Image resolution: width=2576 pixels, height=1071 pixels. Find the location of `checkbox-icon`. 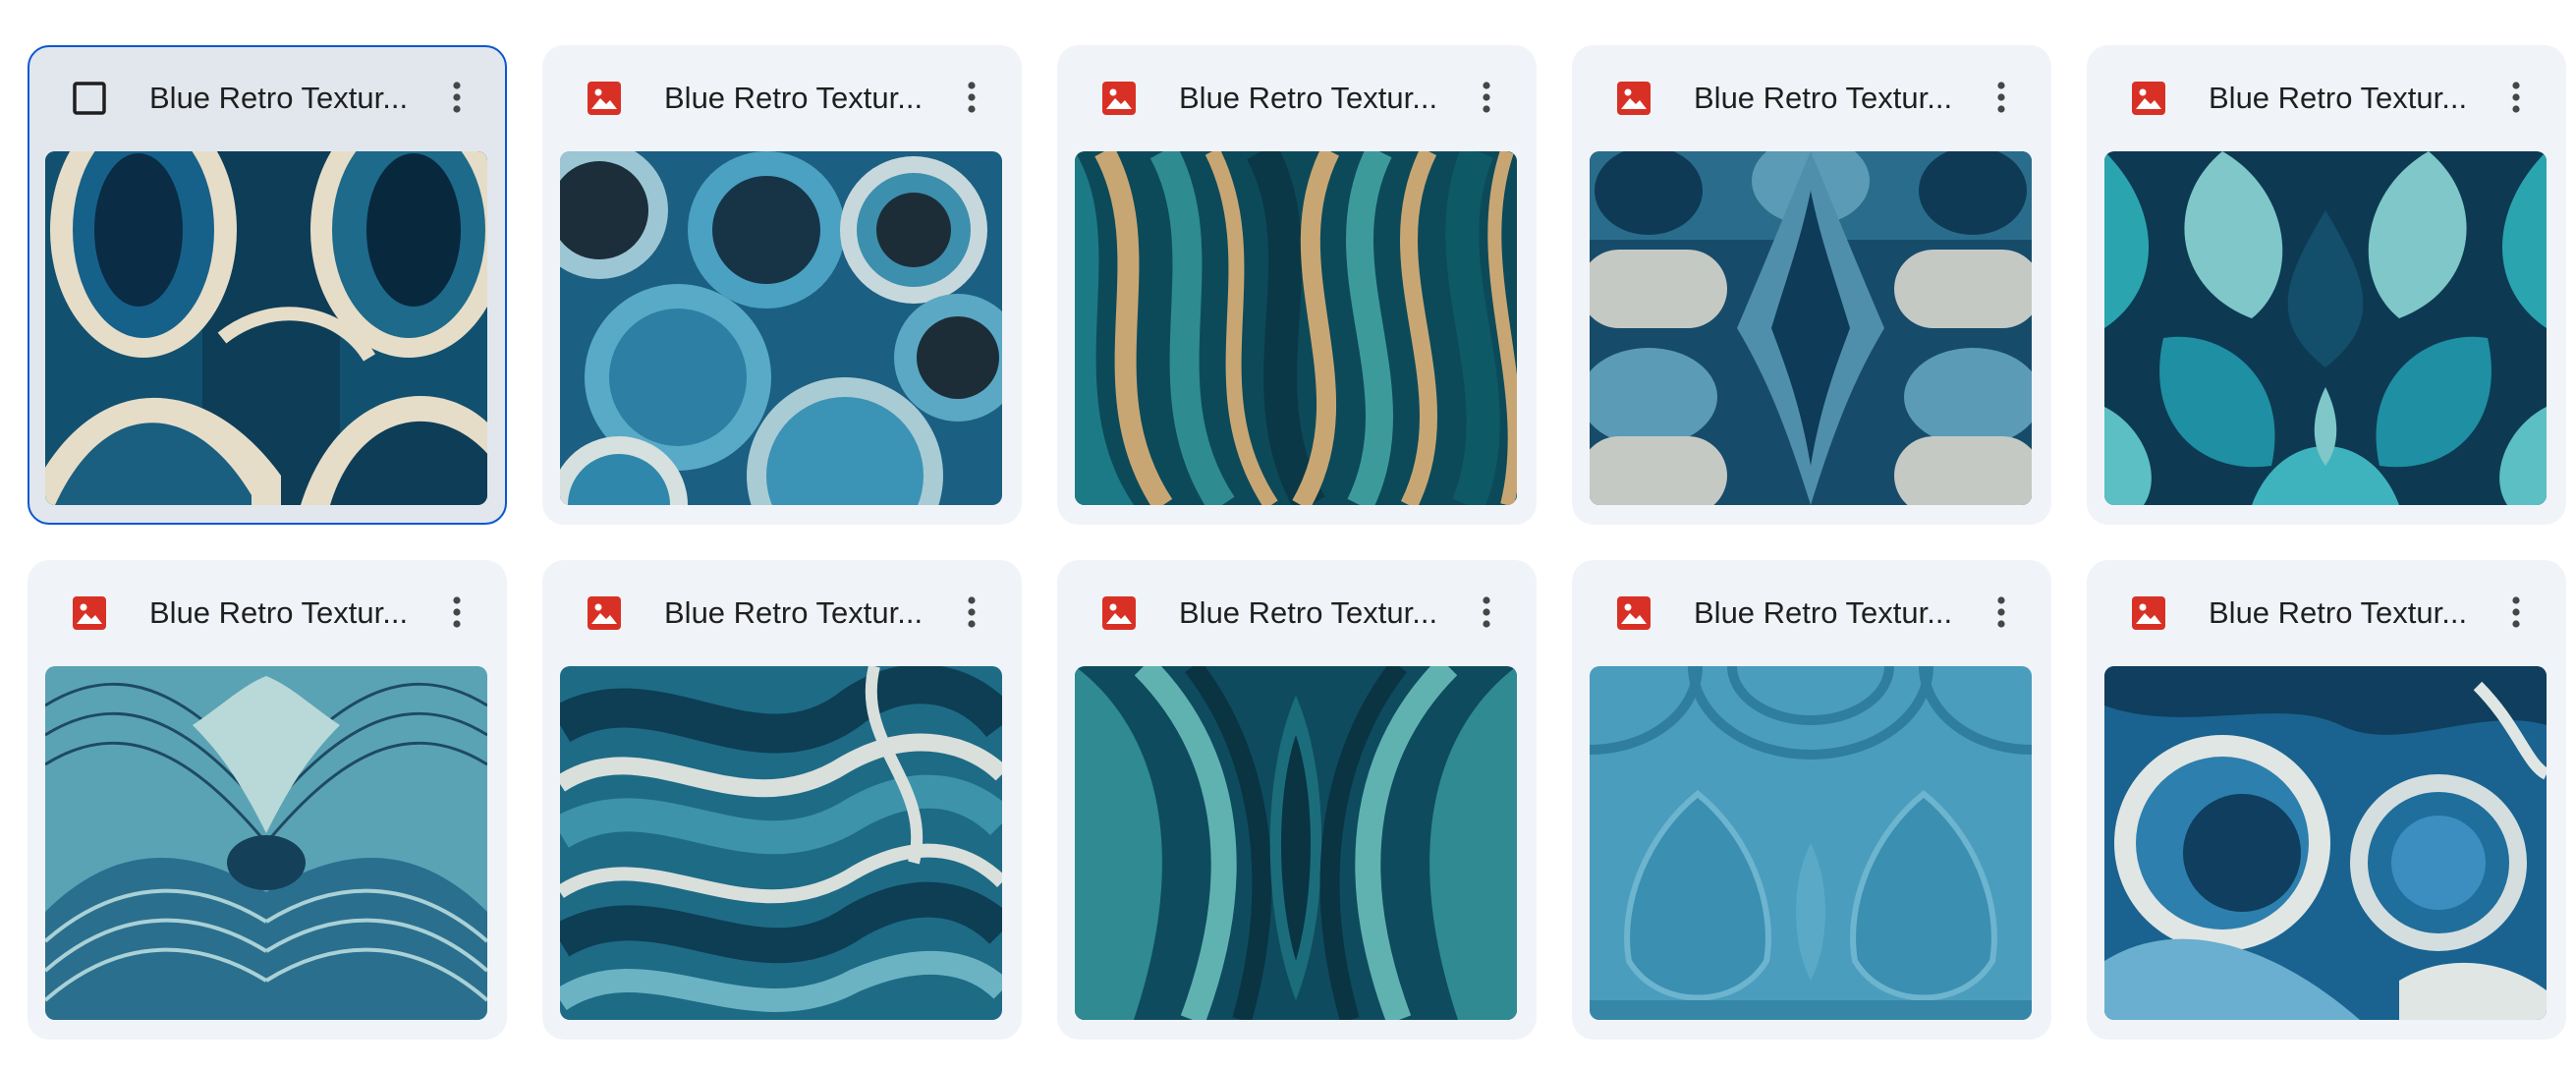

checkbox-icon is located at coordinates (89, 98).